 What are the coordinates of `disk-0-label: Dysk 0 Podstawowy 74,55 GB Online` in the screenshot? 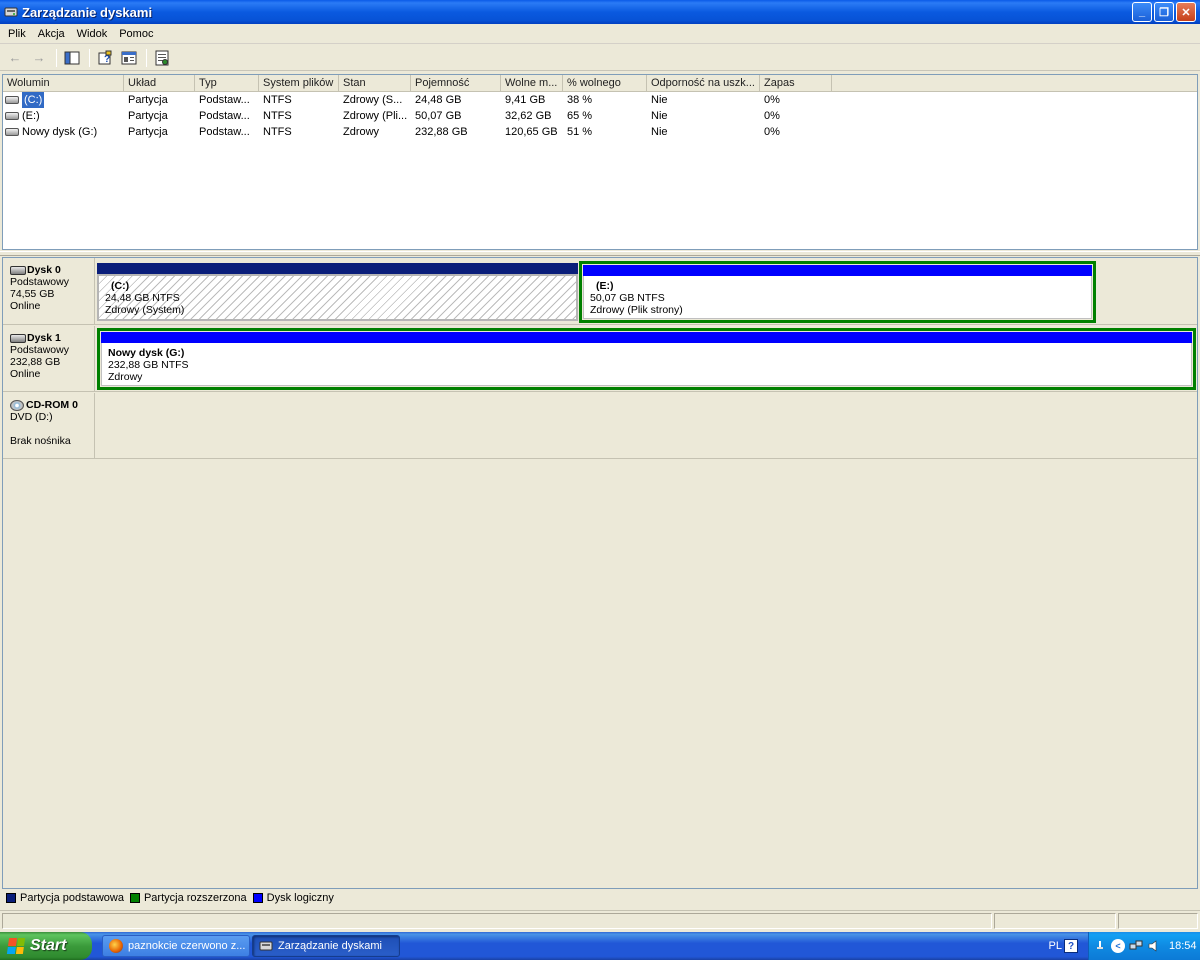 It's located at (49, 291).